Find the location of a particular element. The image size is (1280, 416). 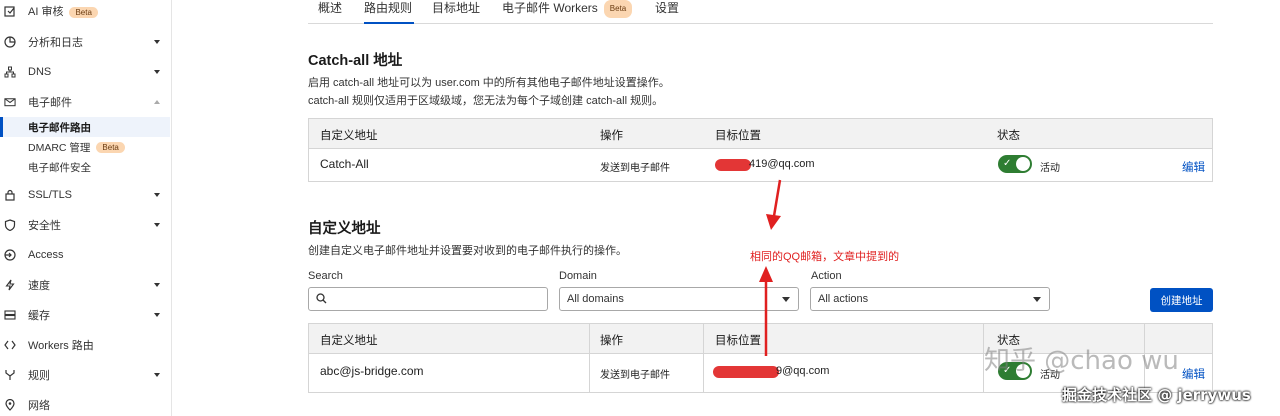

juejin-watermark: 掘金技术社区 @ jerrywus is located at coordinates (1156, 395).